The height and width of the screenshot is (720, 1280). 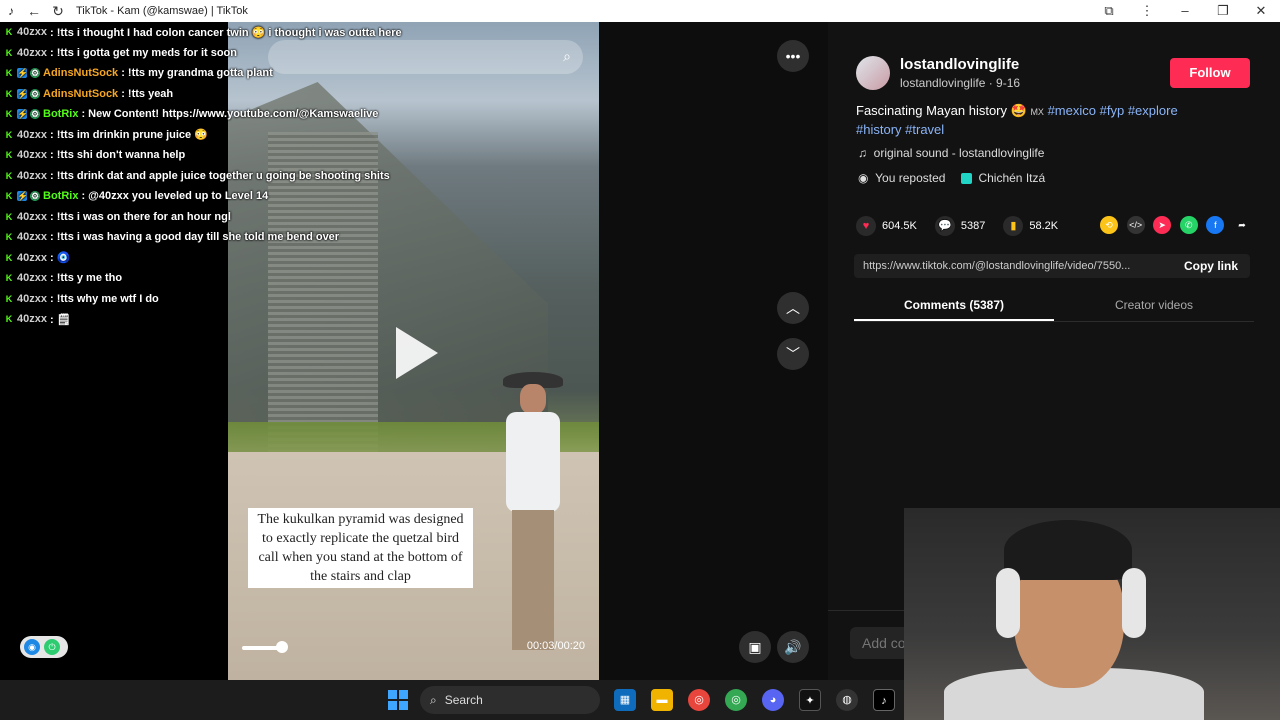 What do you see at coordinates (1011, 178) in the screenshot?
I see `location-label: Chichén Itzá` at bounding box center [1011, 178].